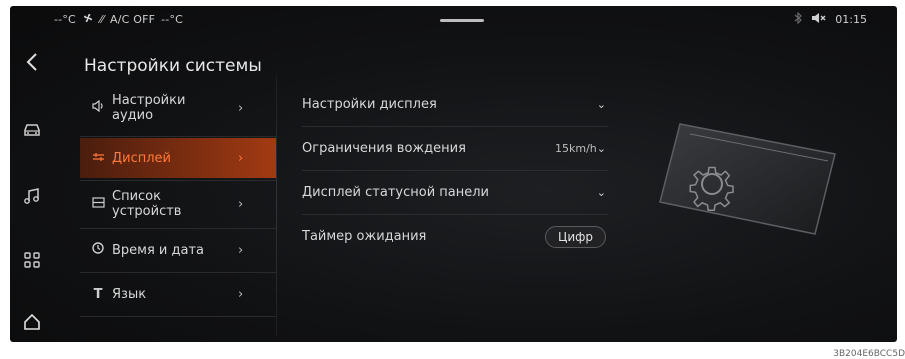 This screenshot has height=359, width=905. What do you see at coordinates (830, 19) in the screenshot?
I see `status-right: 01:15` at bounding box center [830, 19].